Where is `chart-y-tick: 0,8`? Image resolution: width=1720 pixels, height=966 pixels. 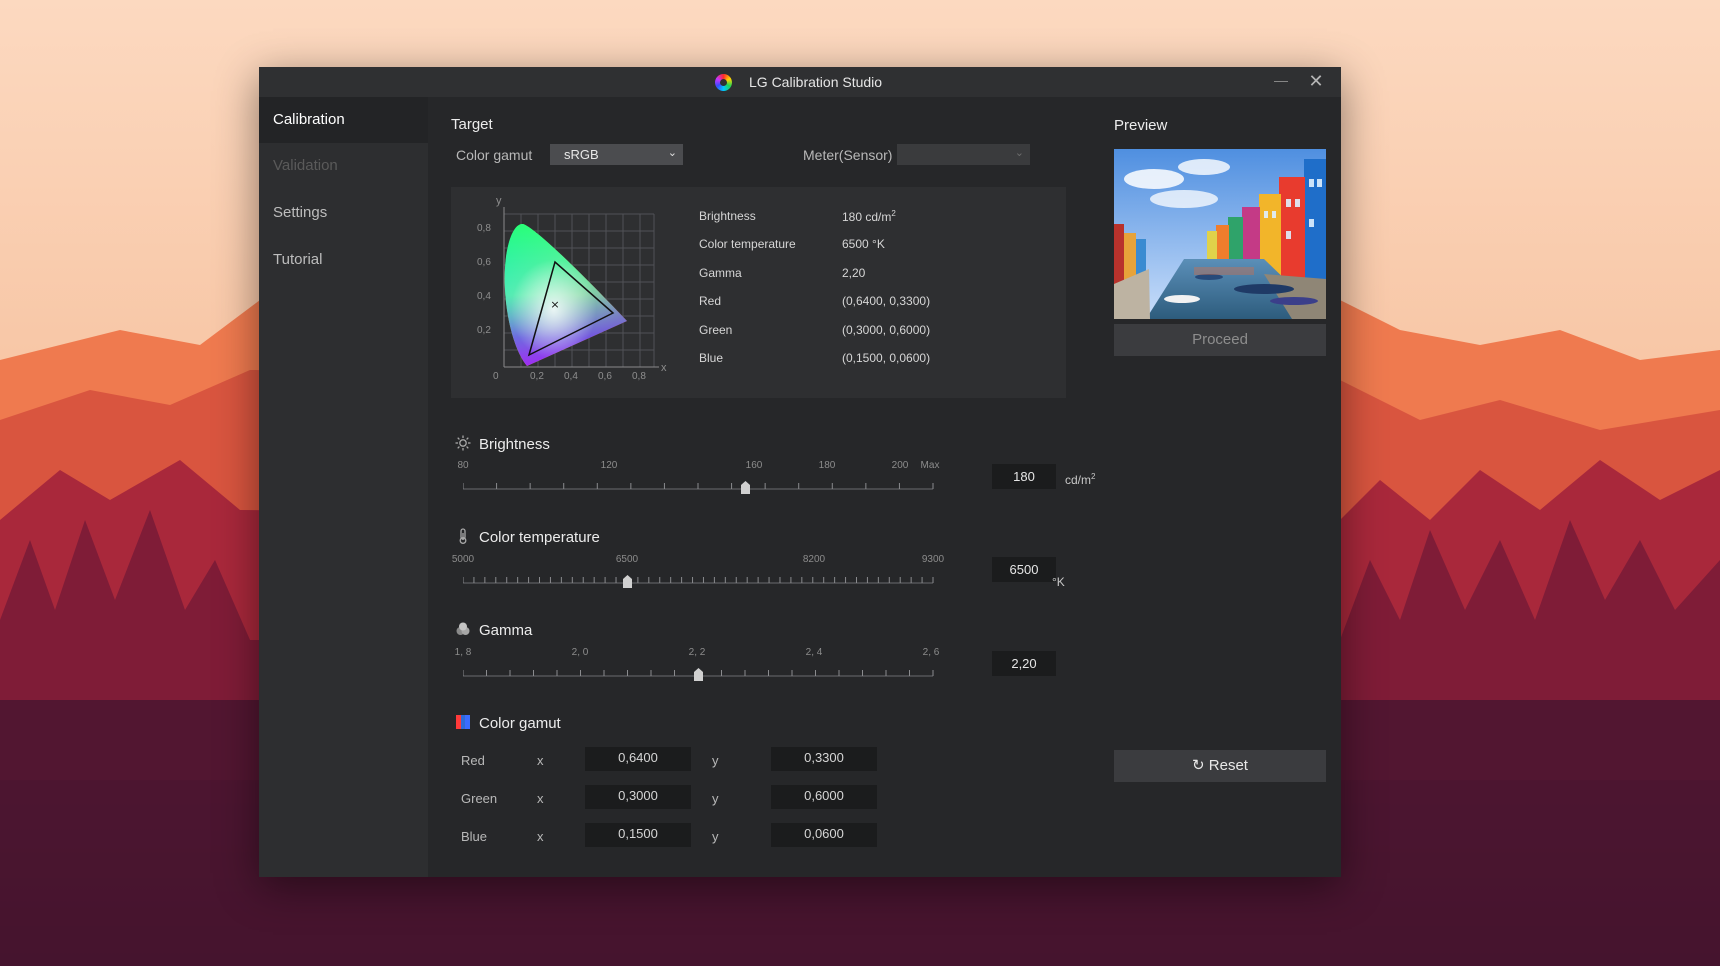
chart-y-tick: 0,8 is located at coordinates (484, 228).